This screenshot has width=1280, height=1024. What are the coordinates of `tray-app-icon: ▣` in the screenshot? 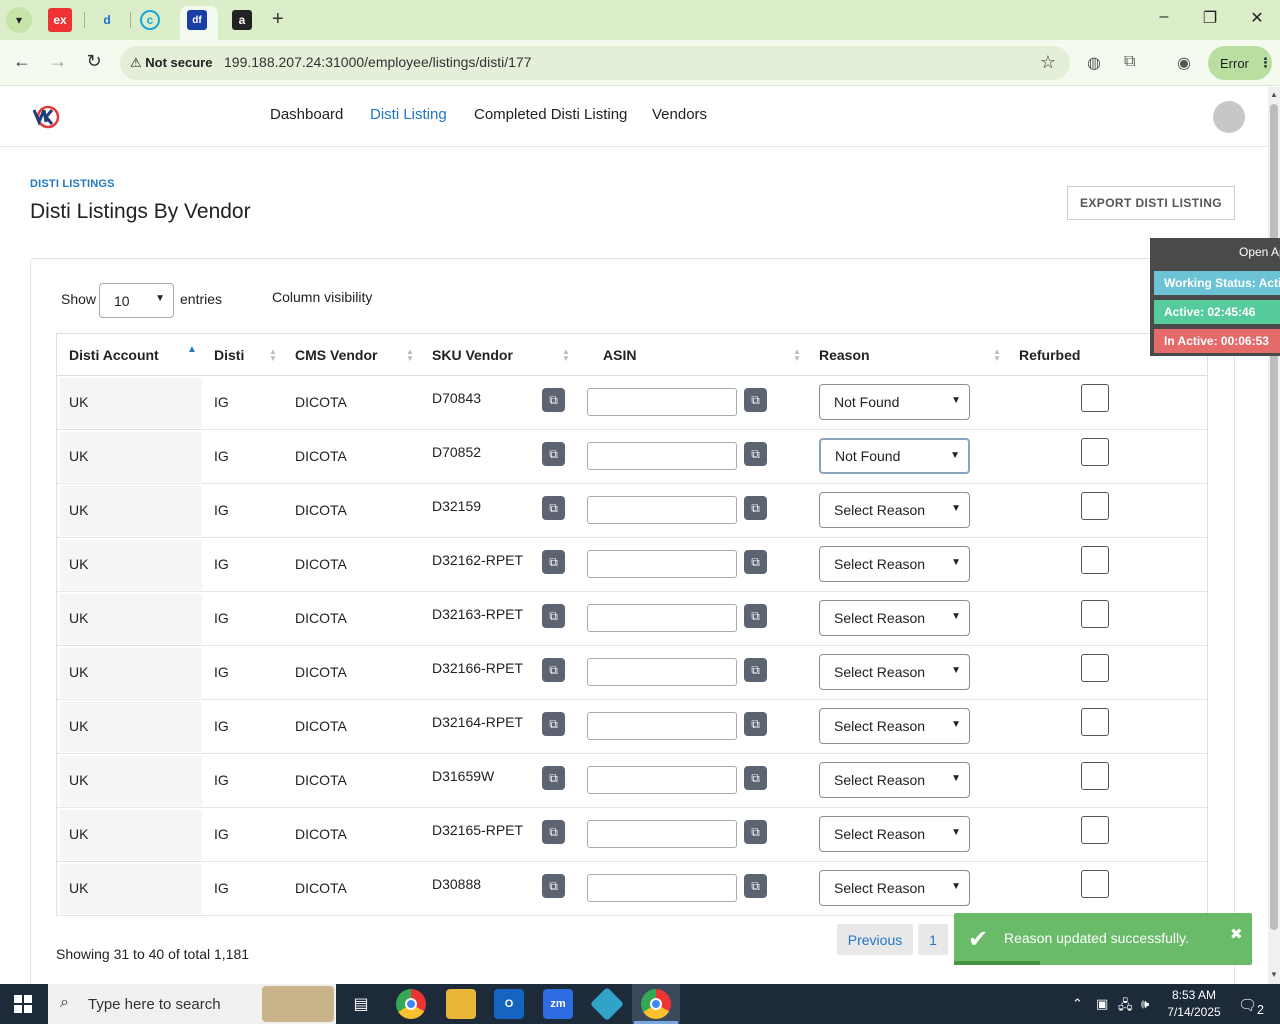 It's located at (1102, 1004).